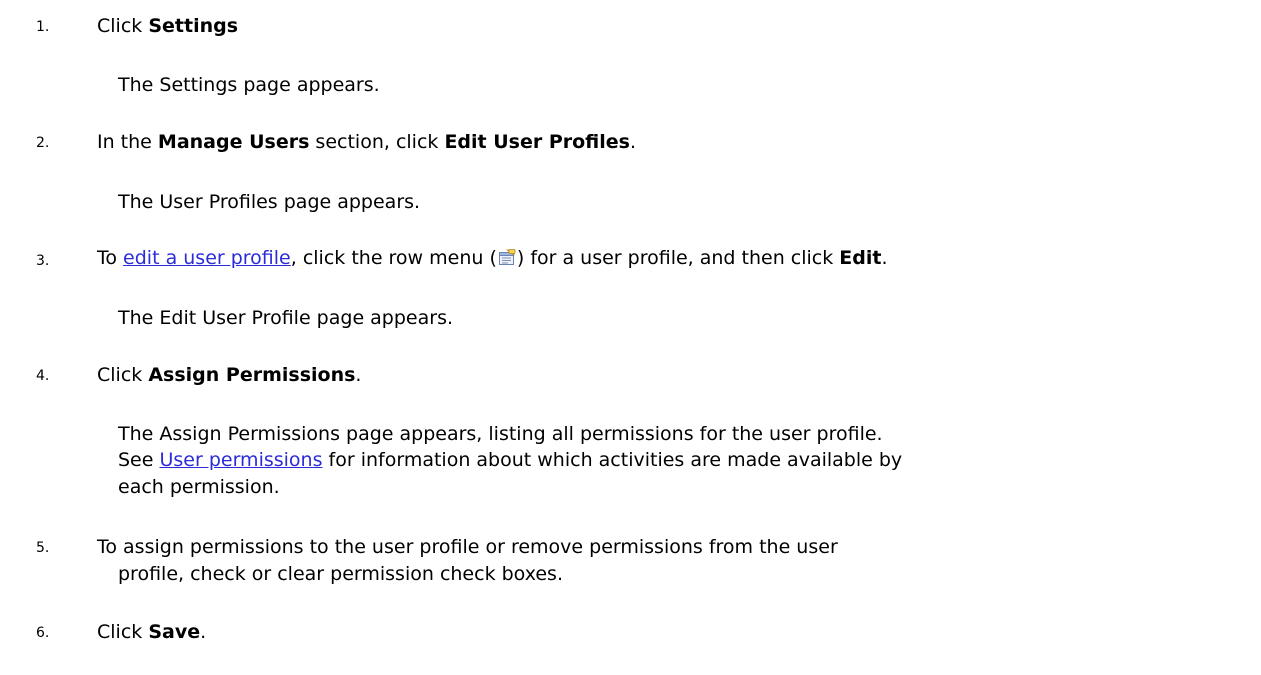 This screenshot has height=675, width=1261. What do you see at coordinates (269, 202) in the screenshot?
I see `step-result: The User Profiles page appears.` at bounding box center [269, 202].